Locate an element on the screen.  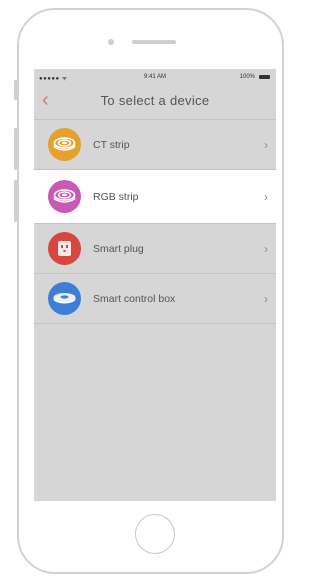
device-label: Smart plug is located at coordinates (118, 248).